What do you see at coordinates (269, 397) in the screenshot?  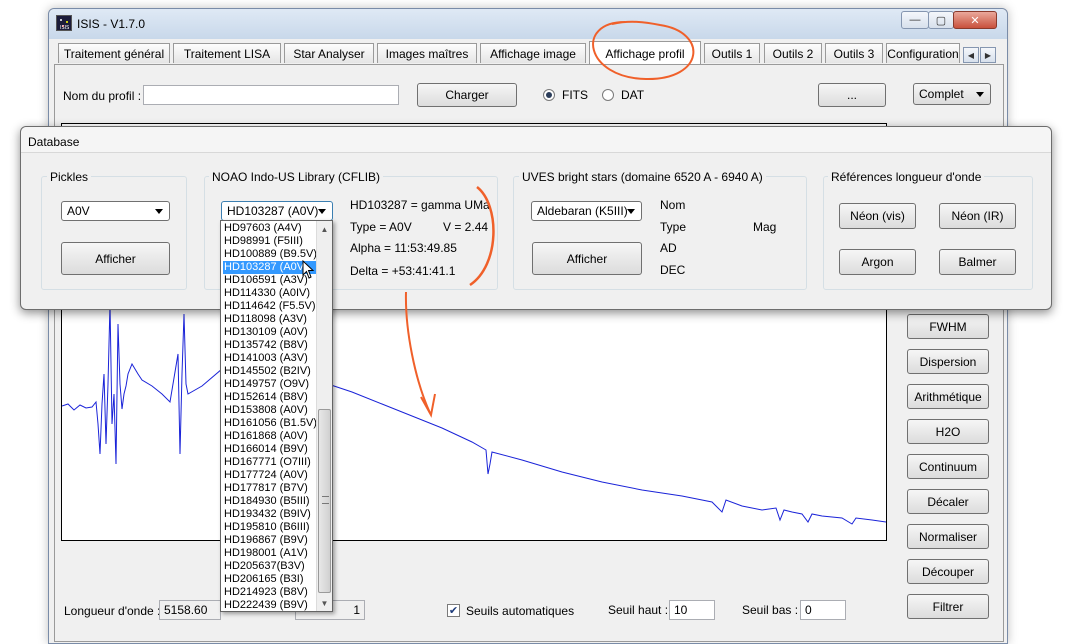 I see `dropdown-option: HD152614 (B8V)` at bounding box center [269, 397].